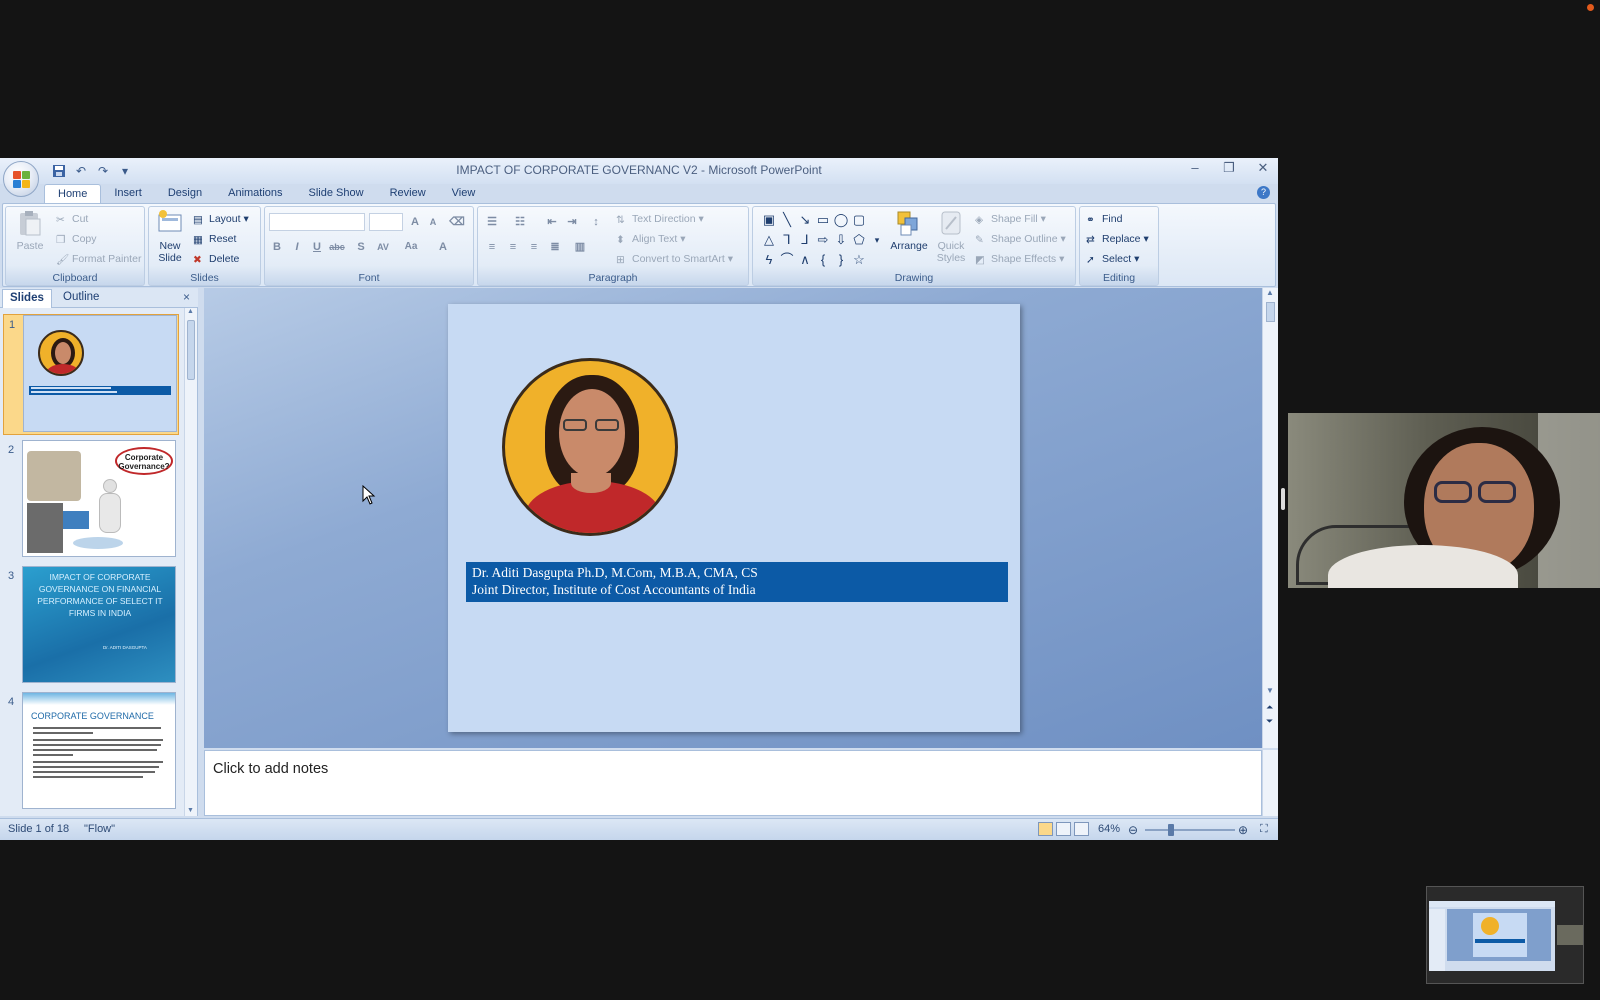 The image size is (1600, 1000). What do you see at coordinates (383, 247) in the screenshot?
I see `character-spacing-icon: AV` at bounding box center [383, 247].